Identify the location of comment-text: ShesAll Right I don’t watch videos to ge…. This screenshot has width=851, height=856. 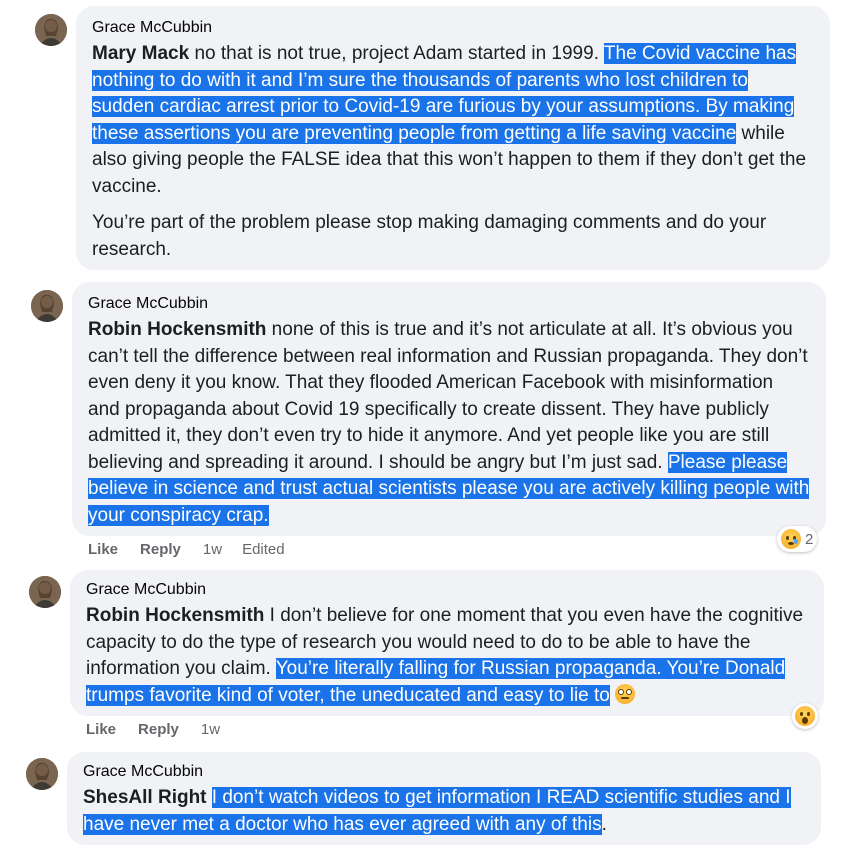
(437, 811).